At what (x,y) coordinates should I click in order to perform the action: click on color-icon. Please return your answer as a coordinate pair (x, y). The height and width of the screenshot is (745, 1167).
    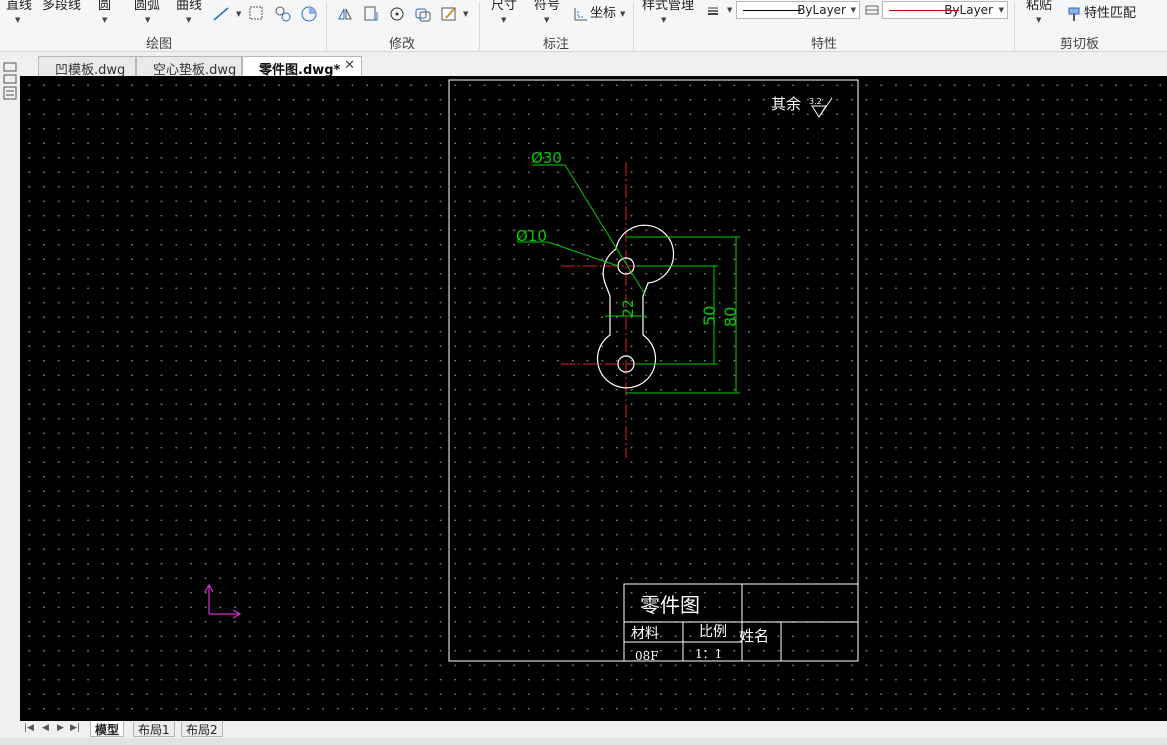
    Looking at the image, I should click on (872, 10).